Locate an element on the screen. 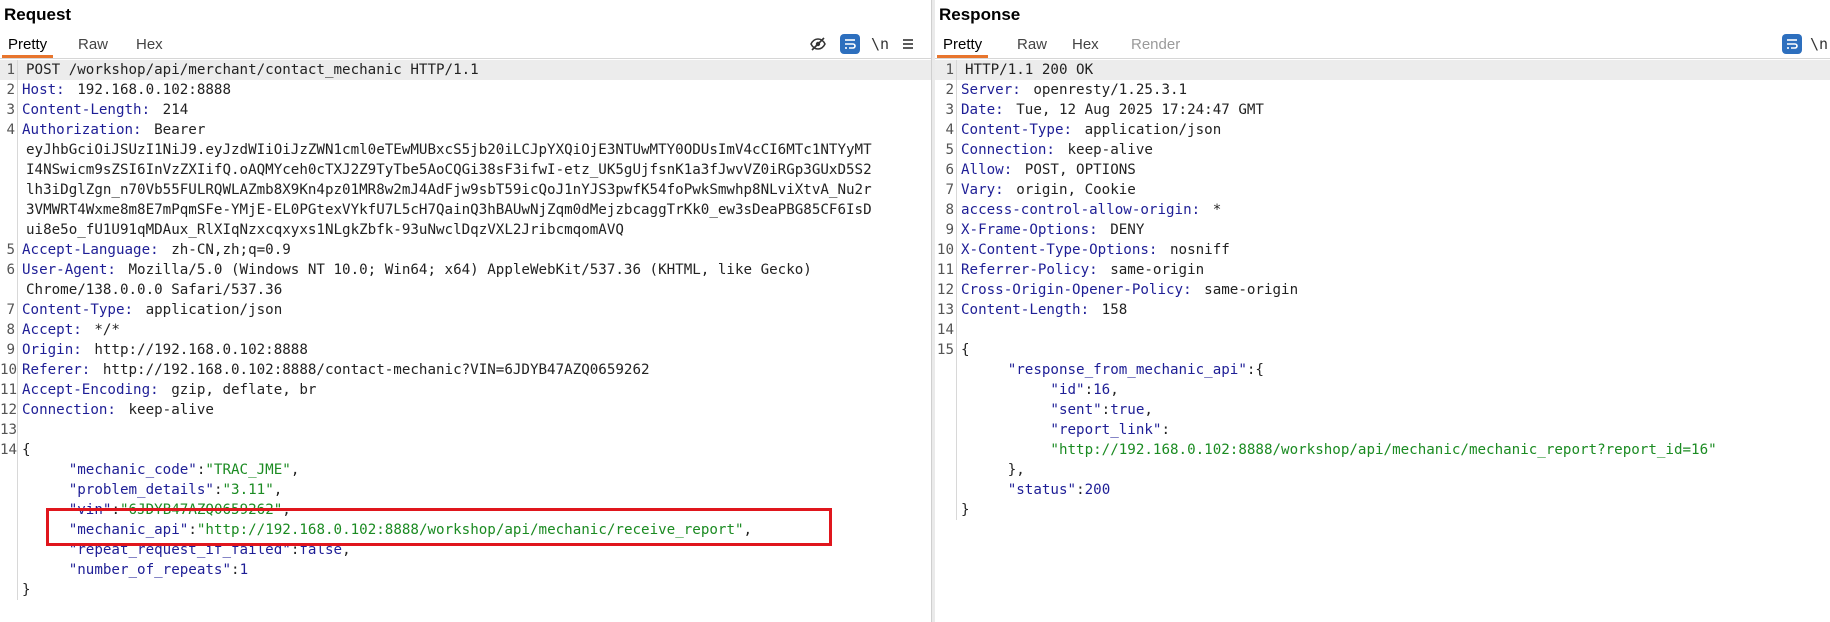 The width and height of the screenshot is (1830, 622). code-token: X-Content-Type-Options: is located at coordinates (1059, 250).